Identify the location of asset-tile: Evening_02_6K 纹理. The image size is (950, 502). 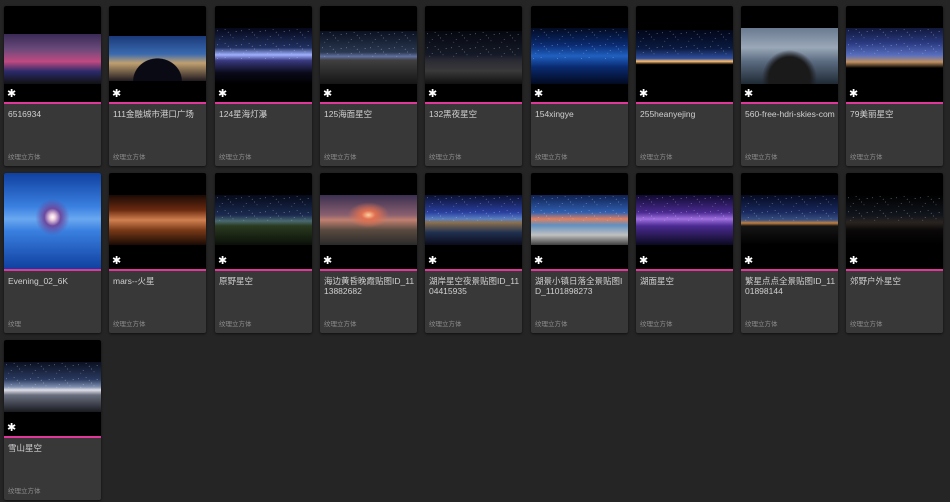
(52, 253).